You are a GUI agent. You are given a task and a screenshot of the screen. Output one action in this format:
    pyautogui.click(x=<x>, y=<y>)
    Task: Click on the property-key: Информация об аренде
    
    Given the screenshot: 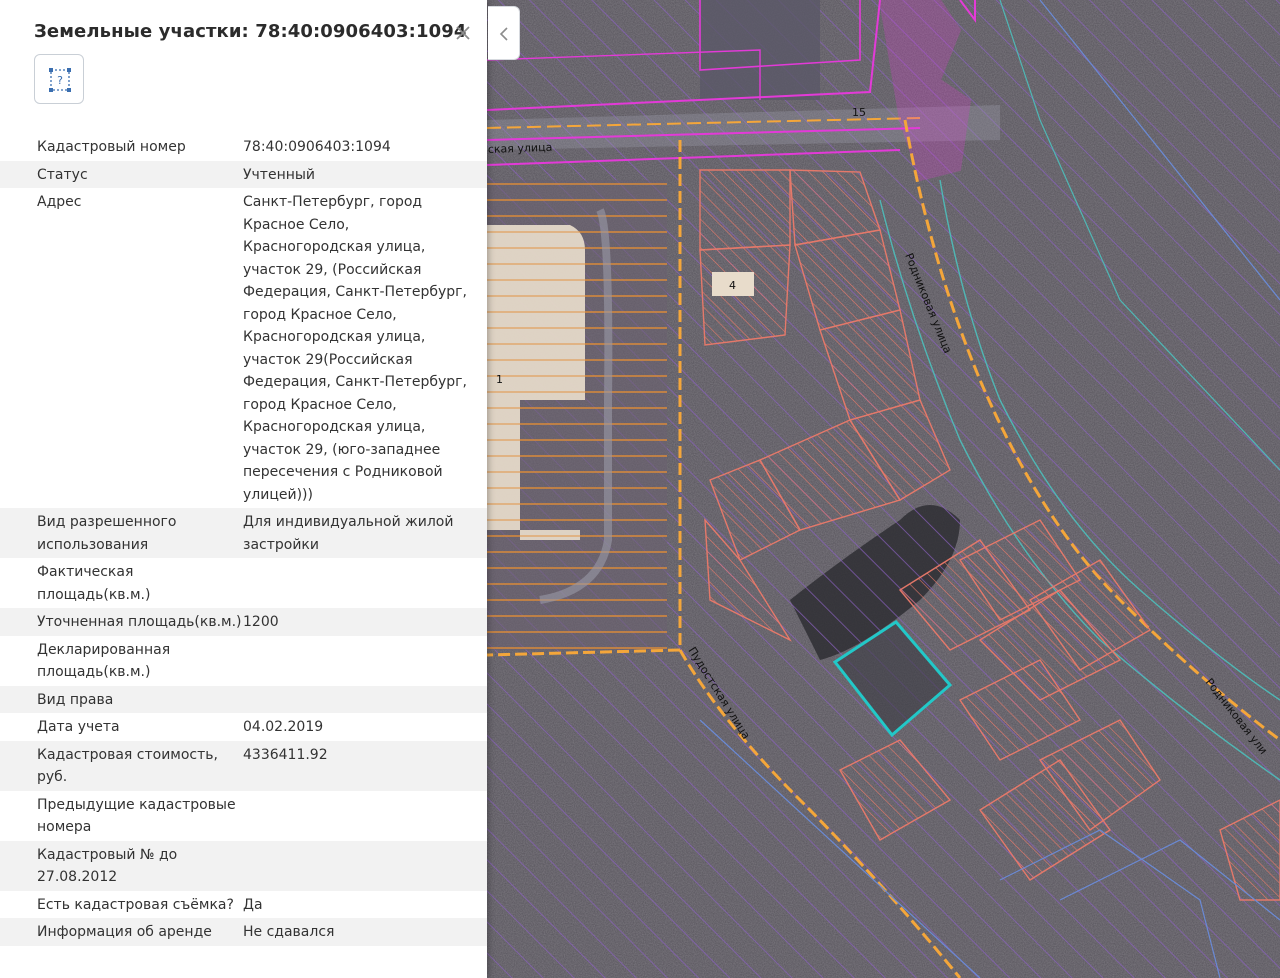 What is the action you would take?
    pyautogui.click(x=124, y=932)
    